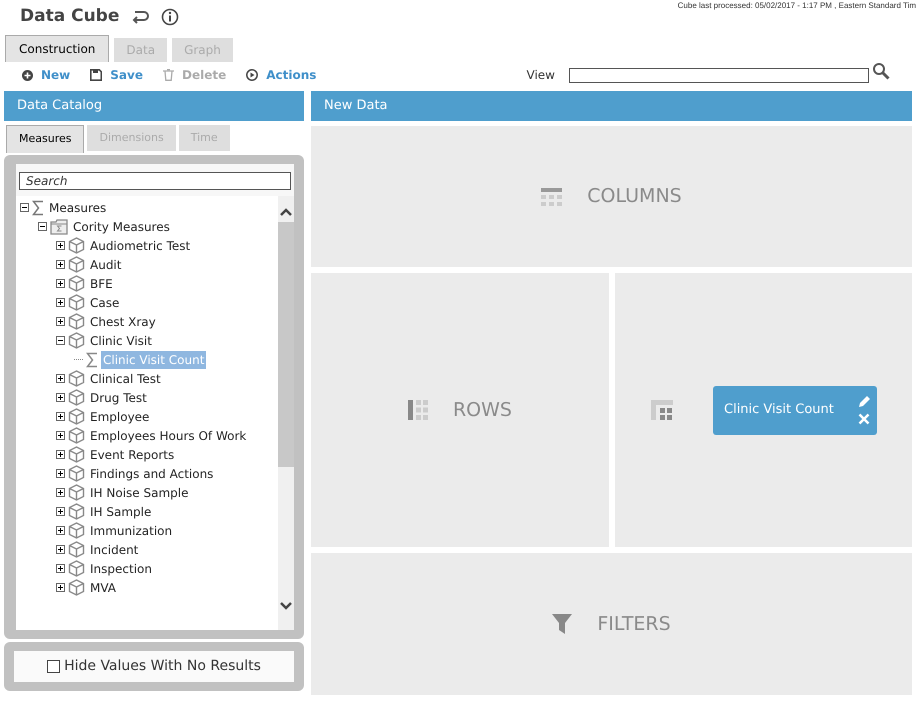 Image resolution: width=918 pixels, height=703 pixels. I want to click on checkbox, so click(53, 666).